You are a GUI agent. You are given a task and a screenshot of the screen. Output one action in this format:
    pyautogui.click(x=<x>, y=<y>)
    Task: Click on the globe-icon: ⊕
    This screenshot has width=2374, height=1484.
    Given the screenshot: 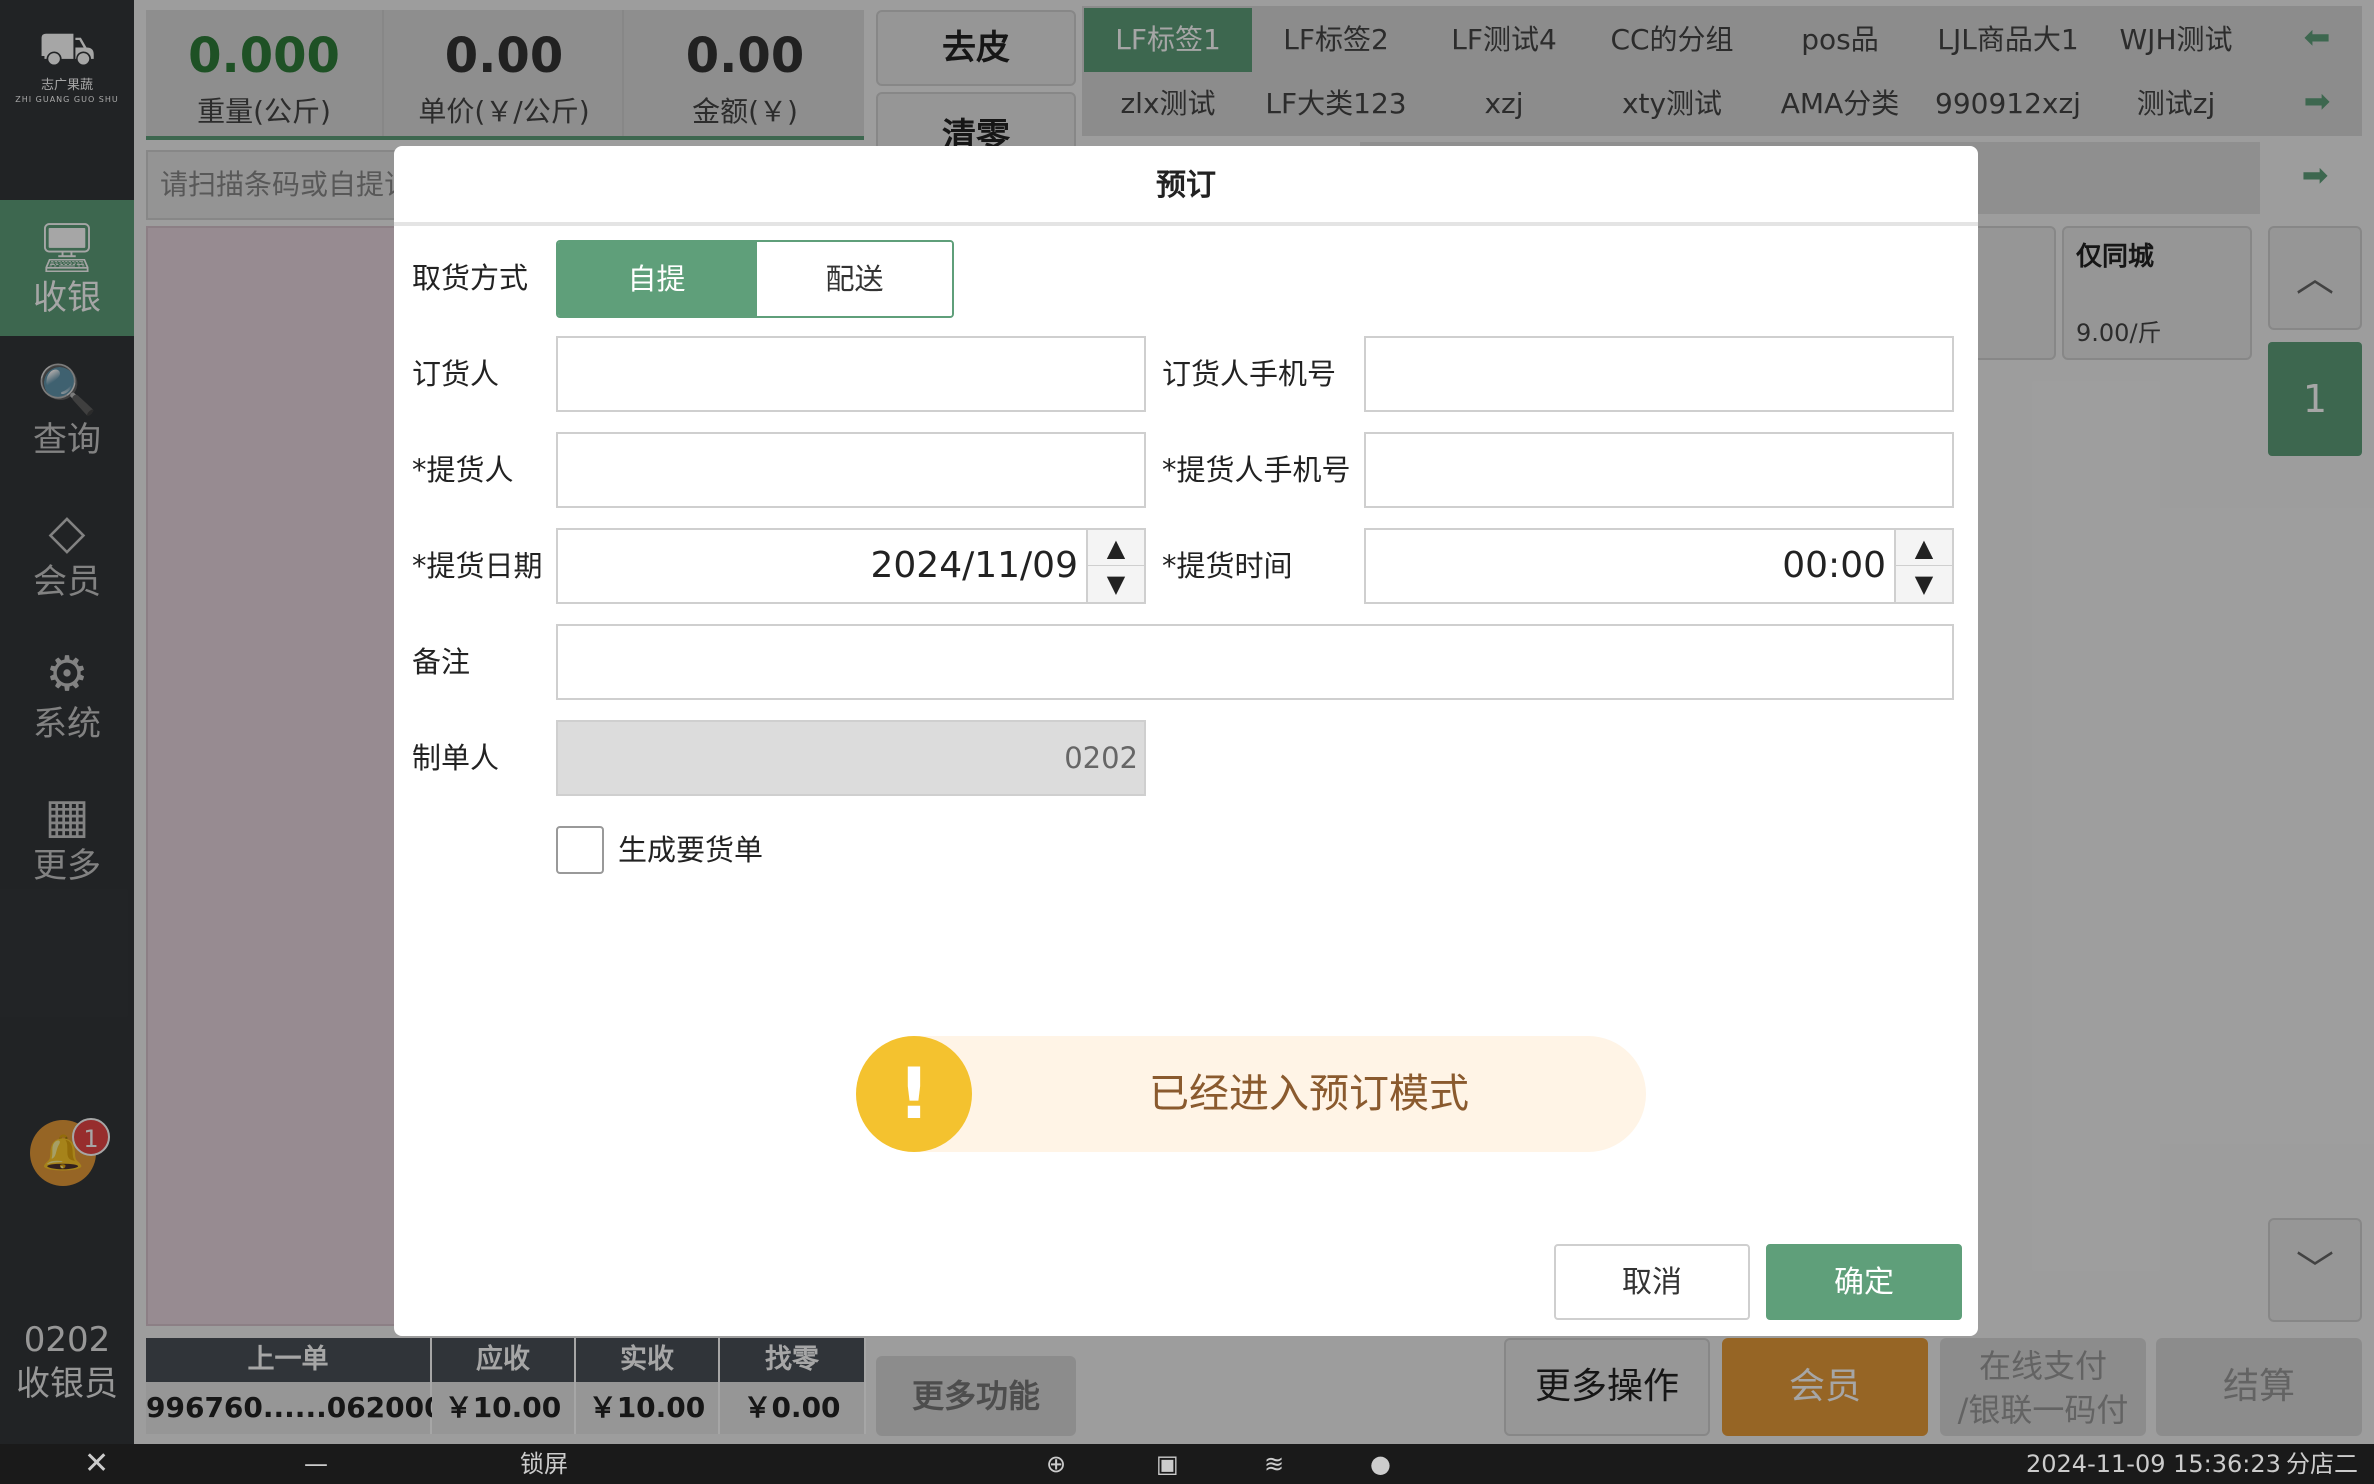 What is the action you would take?
    pyautogui.click(x=1056, y=1464)
    